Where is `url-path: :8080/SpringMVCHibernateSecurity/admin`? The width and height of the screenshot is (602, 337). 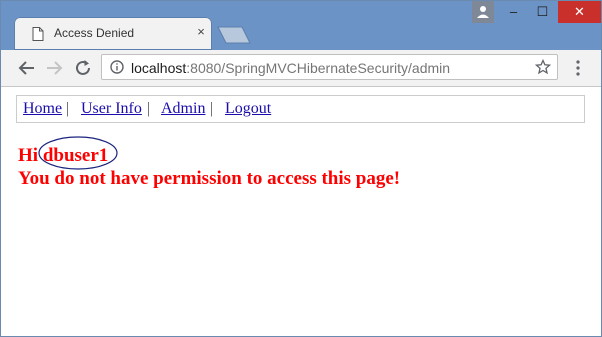 url-path: :8080/SpringMVCHibernateSecurity/admin is located at coordinates (318, 68).